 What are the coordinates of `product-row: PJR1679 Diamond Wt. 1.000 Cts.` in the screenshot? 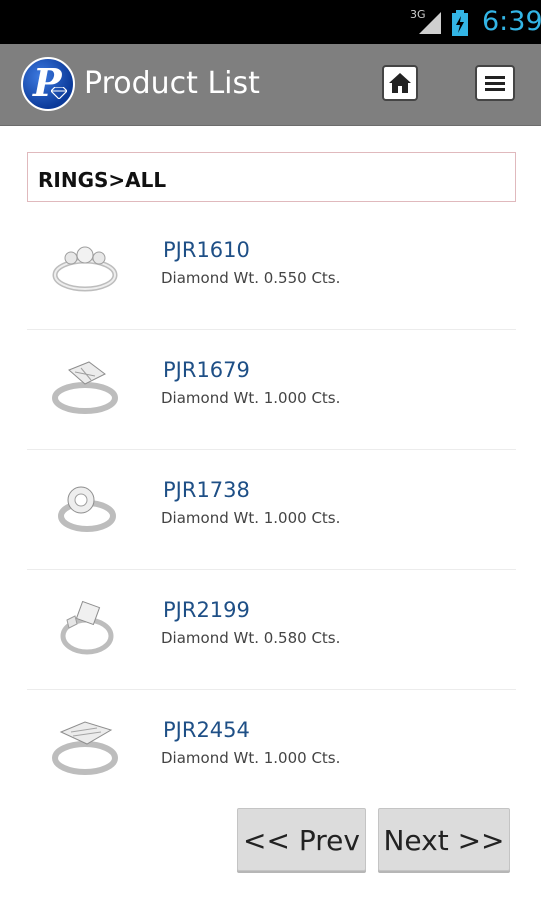 It's located at (271, 390).